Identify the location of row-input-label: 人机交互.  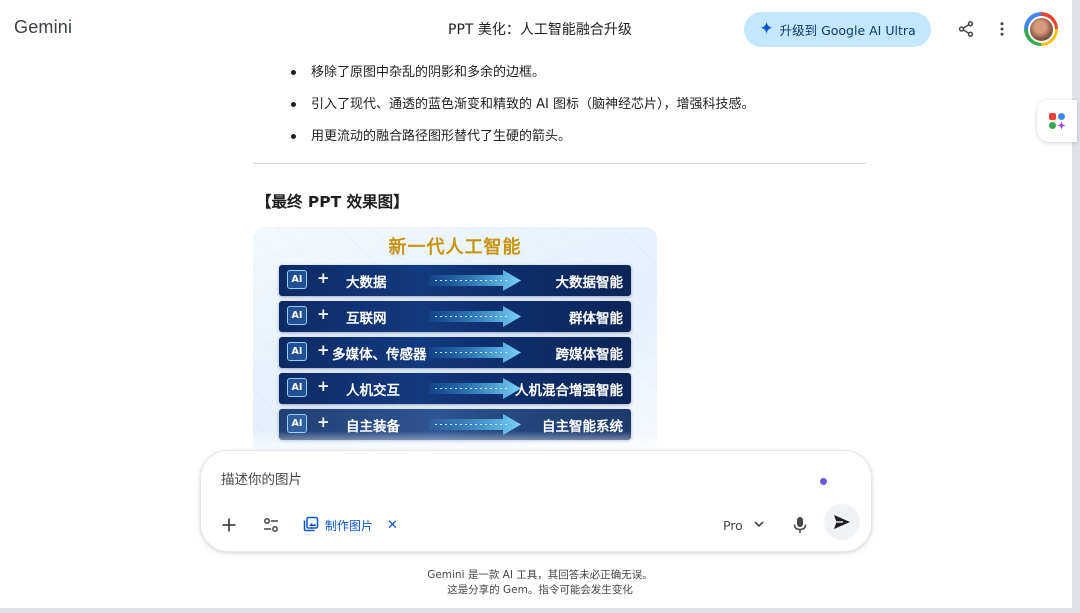
(373, 391).